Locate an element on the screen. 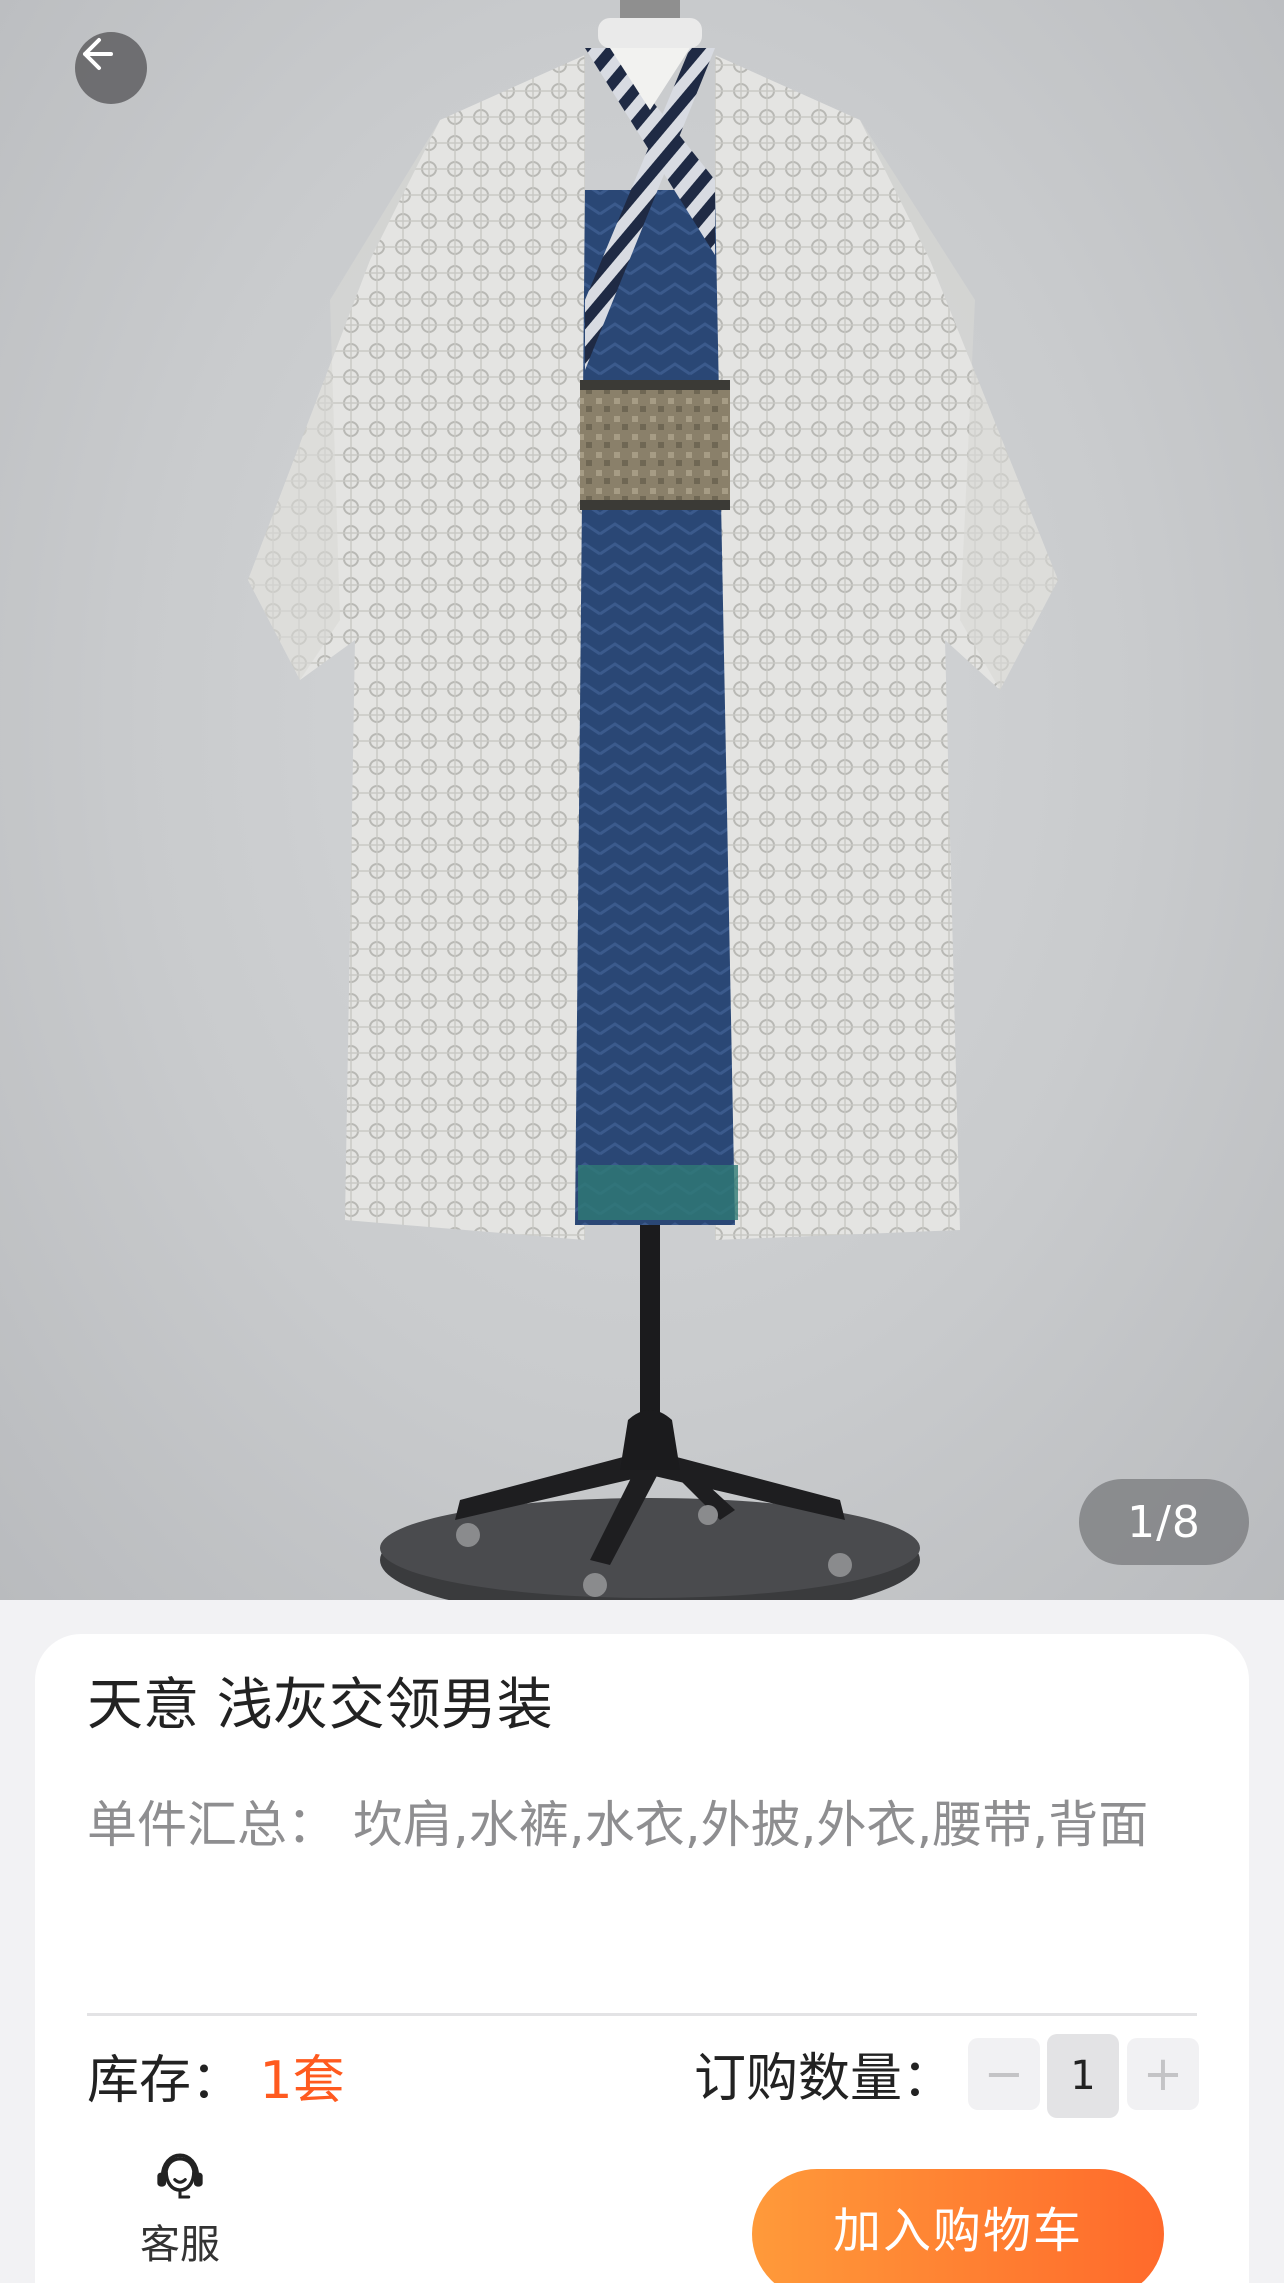  add-to-cart-button: 加入购物车 is located at coordinates (958, 2226).